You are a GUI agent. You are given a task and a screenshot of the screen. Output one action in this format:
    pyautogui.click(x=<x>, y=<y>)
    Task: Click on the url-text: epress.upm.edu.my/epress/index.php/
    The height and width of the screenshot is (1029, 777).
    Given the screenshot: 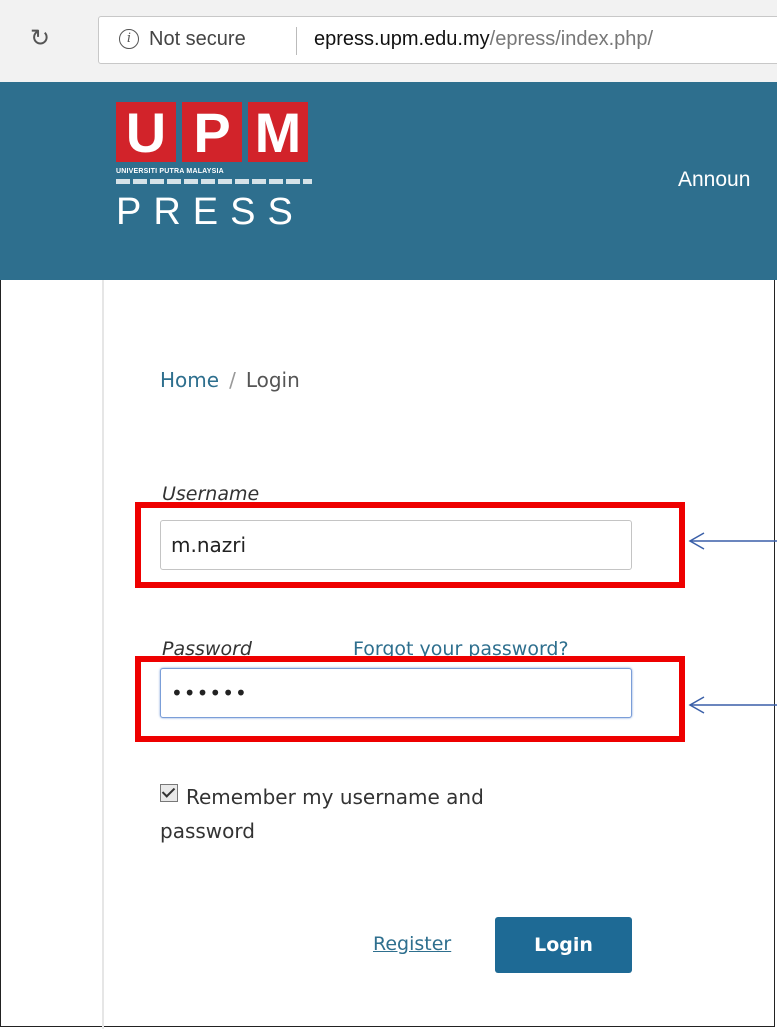 What is the action you would take?
    pyautogui.click(x=483, y=39)
    